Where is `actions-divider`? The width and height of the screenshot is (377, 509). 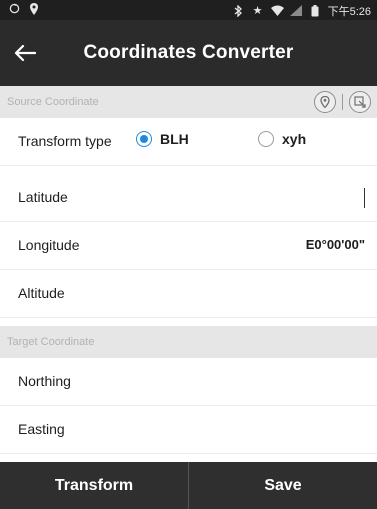
actions-divider is located at coordinates (342, 102).